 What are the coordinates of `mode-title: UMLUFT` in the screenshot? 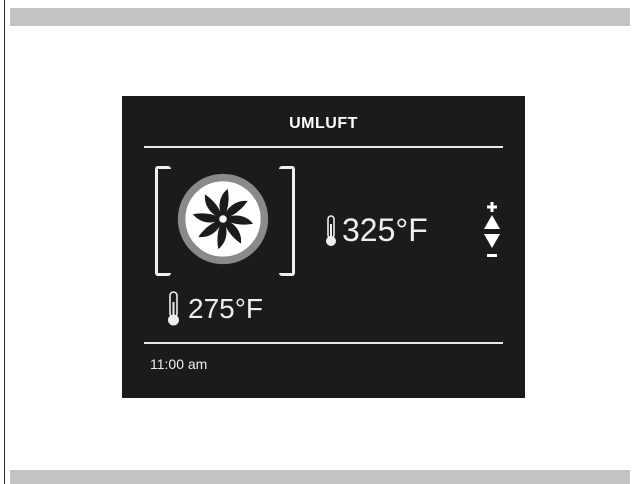 It's located at (323, 123).